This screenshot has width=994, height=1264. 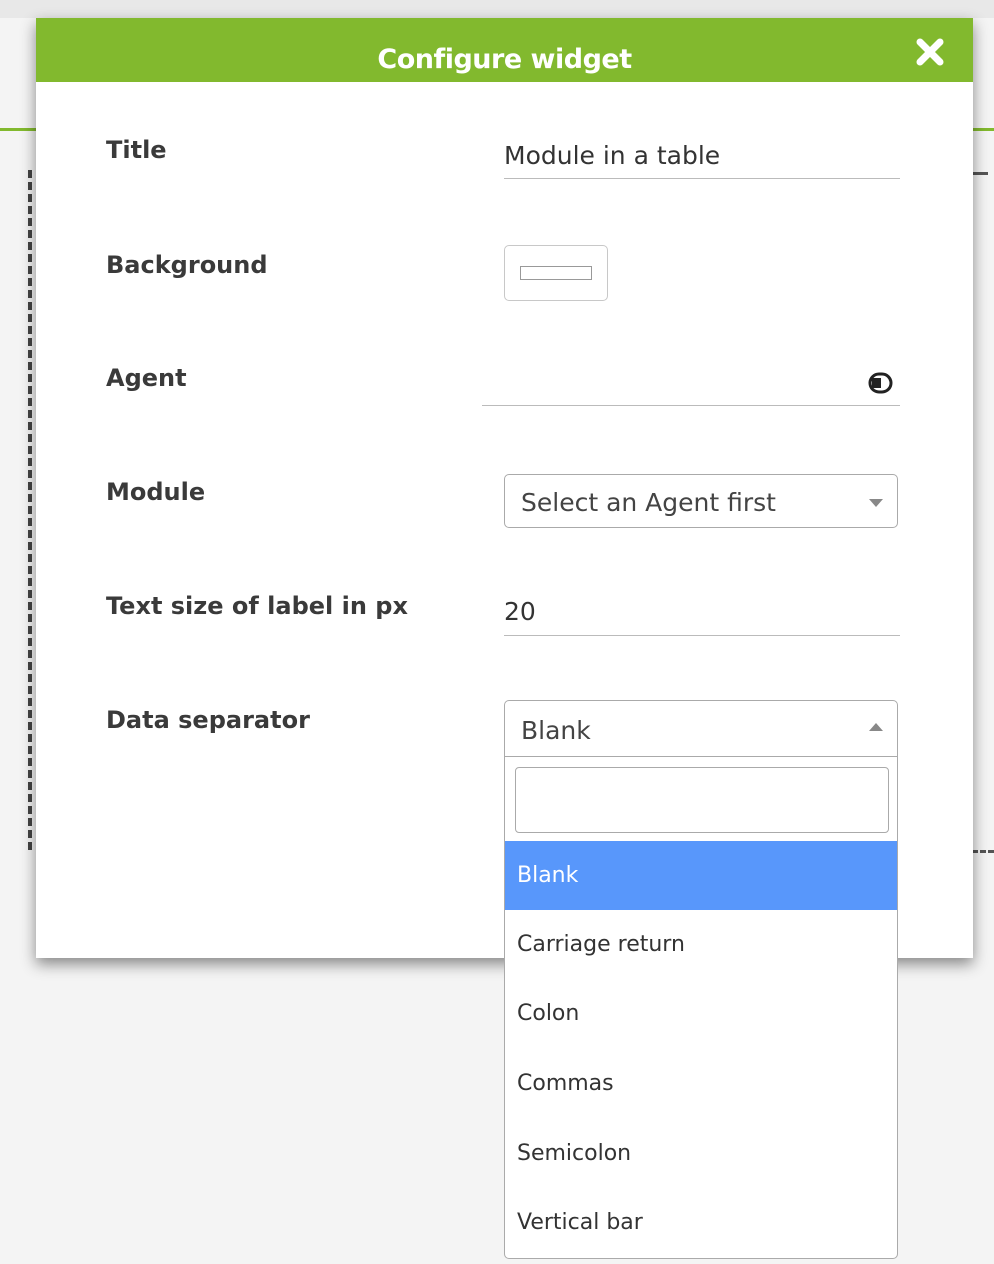 What do you see at coordinates (876, 503) in the screenshot?
I see `chevron-down-icon` at bounding box center [876, 503].